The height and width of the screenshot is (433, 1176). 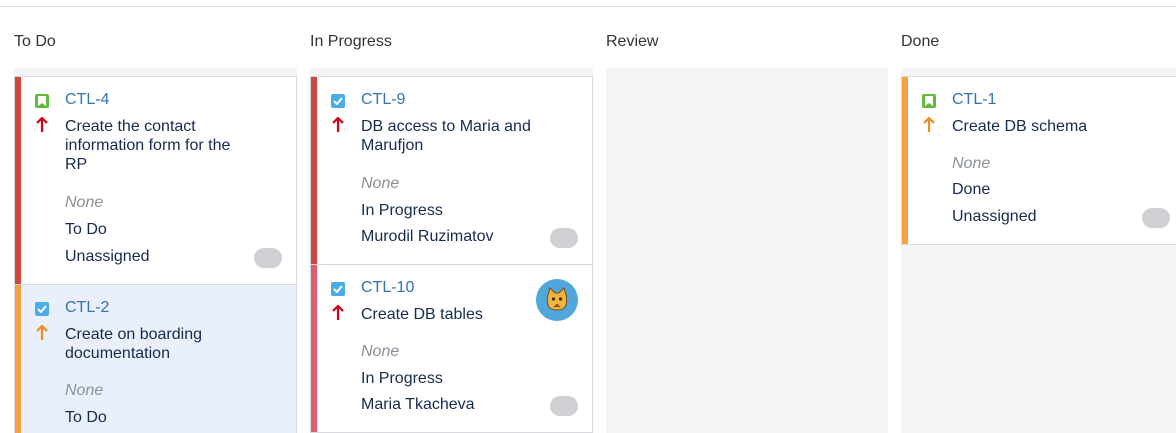 What do you see at coordinates (418, 404) in the screenshot?
I see `issue-assignee: Maria Tkacheva` at bounding box center [418, 404].